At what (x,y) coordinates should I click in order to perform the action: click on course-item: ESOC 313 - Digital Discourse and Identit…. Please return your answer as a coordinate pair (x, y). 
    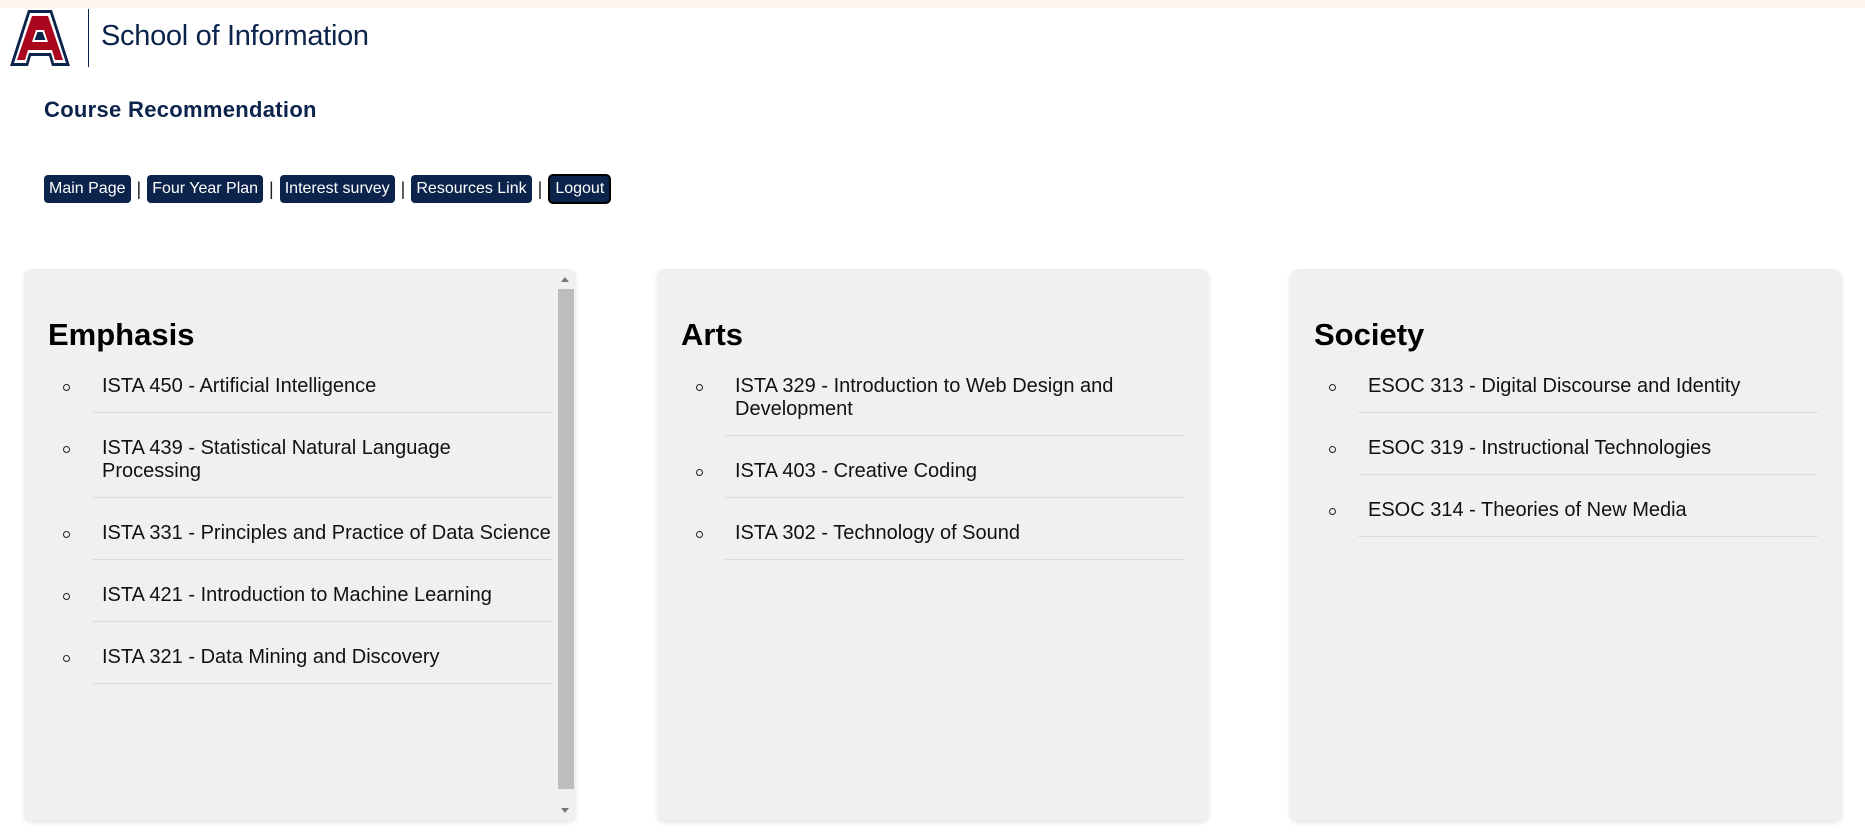
    Looking at the image, I should click on (1573, 394).